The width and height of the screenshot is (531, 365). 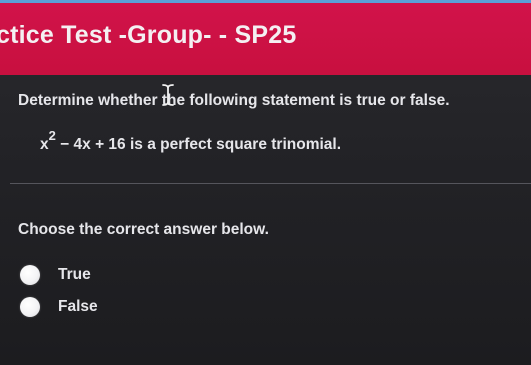 What do you see at coordinates (78, 307) in the screenshot?
I see `answer-option-label: False` at bounding box center [78, 307].